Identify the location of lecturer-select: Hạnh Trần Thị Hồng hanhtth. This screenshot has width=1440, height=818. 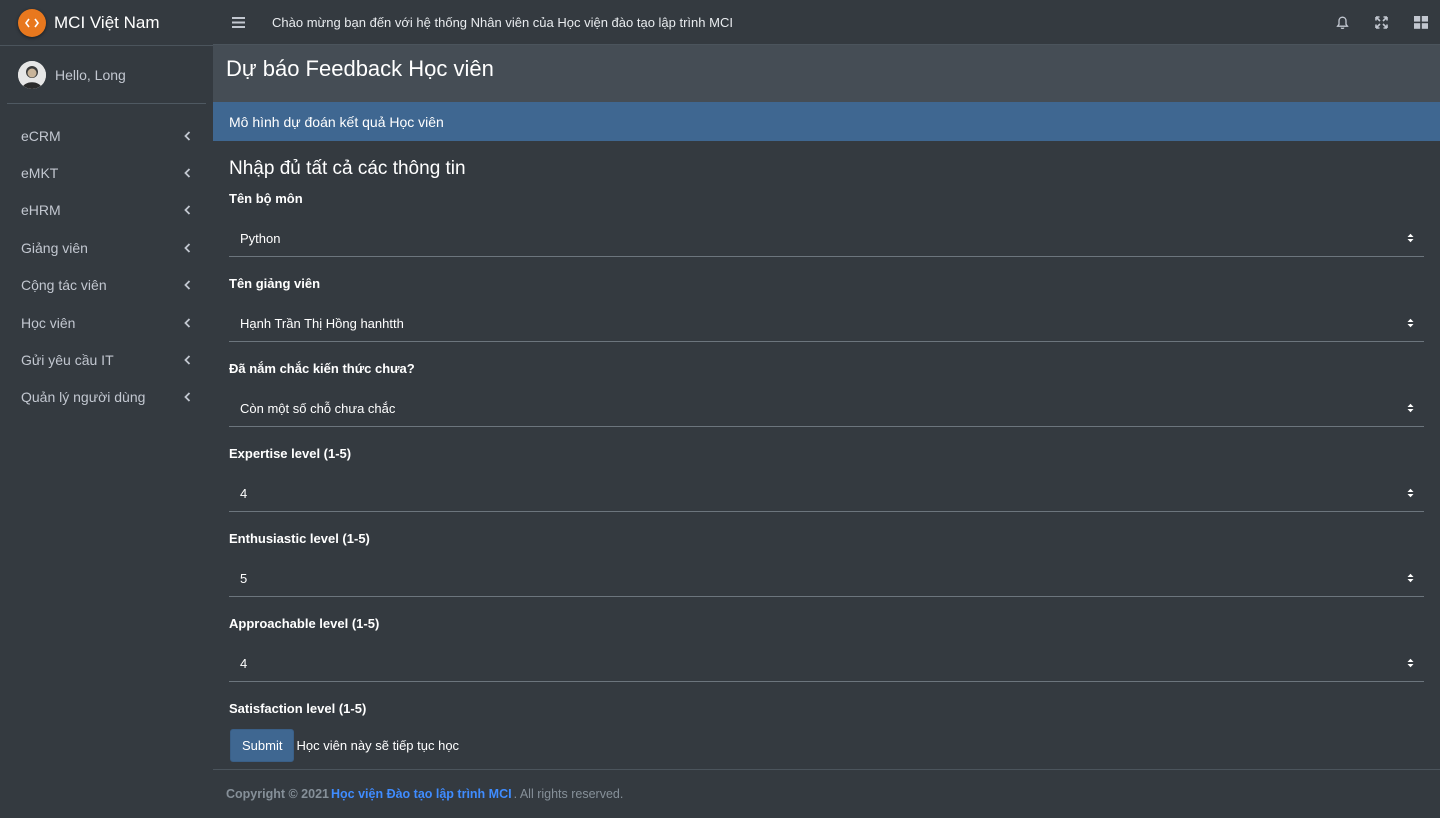
(826, 323).